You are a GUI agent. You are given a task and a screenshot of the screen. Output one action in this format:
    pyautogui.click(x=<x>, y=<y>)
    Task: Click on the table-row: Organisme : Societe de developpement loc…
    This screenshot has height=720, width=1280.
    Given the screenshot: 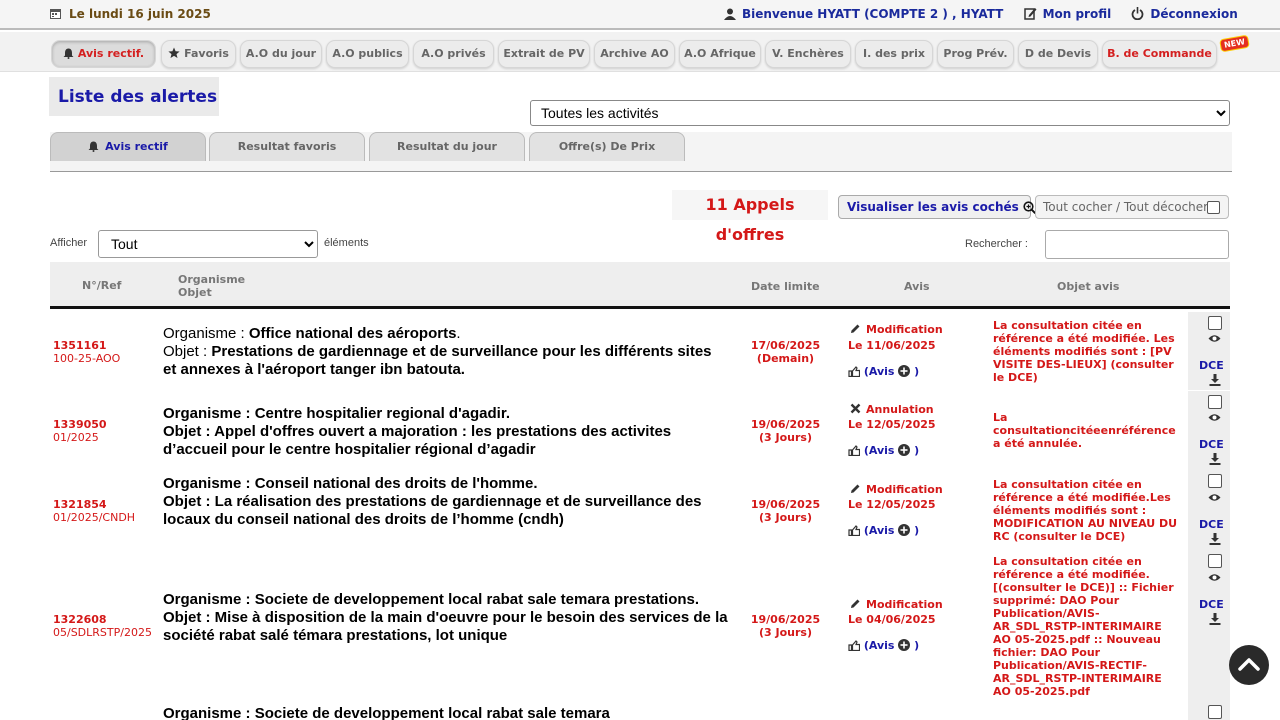 What is the action you would take?
    pyautogui.click(x=640, y=710)
    